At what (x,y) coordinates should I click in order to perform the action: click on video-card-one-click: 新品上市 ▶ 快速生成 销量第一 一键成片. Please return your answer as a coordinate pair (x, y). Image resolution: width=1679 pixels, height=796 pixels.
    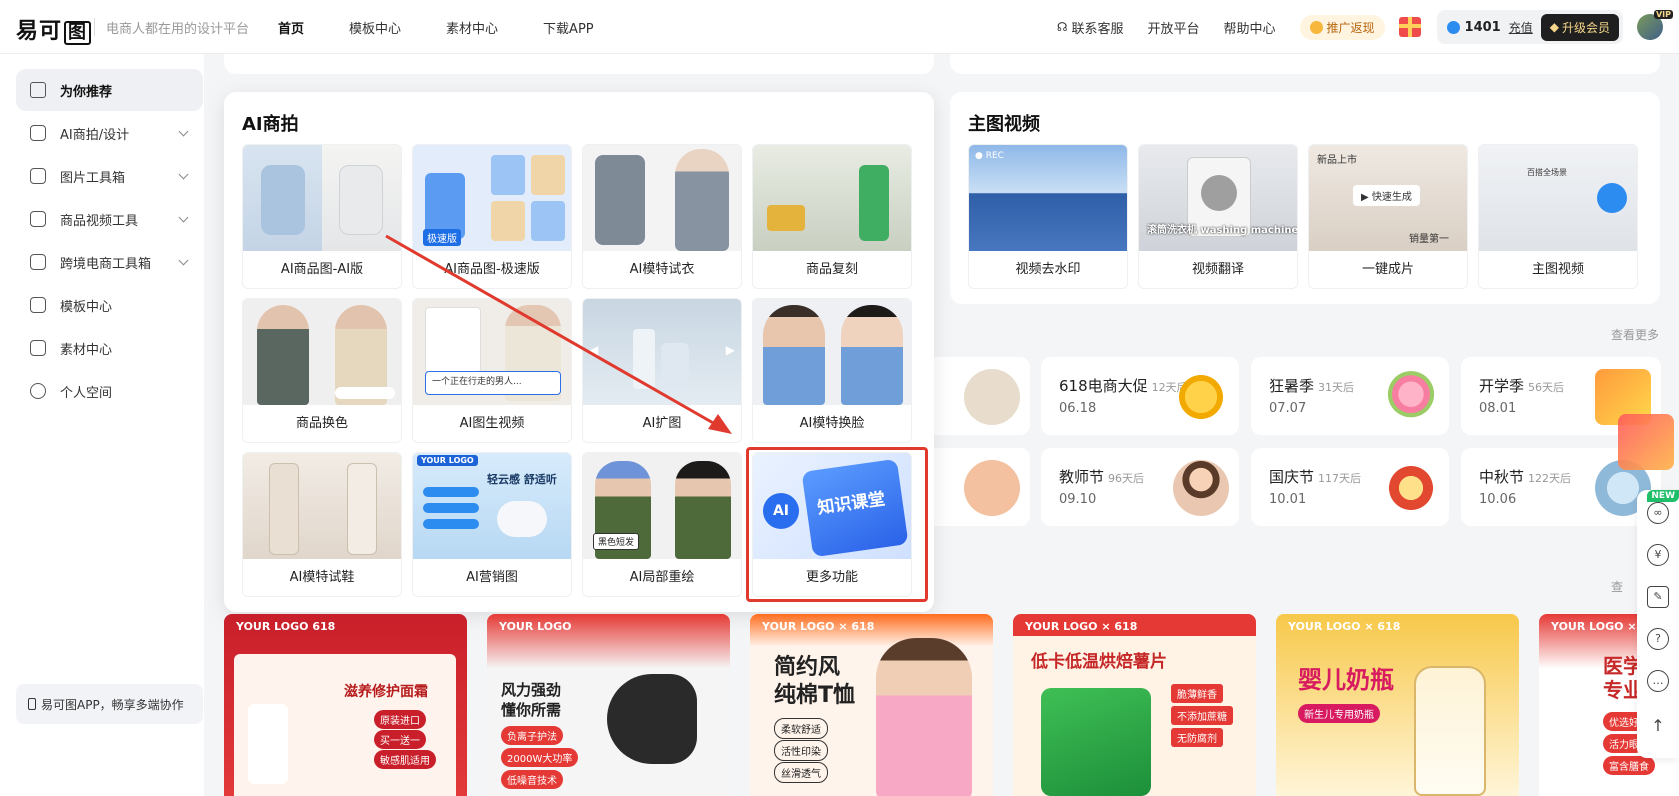
    Looking at the image, I should click on (1388, 216).